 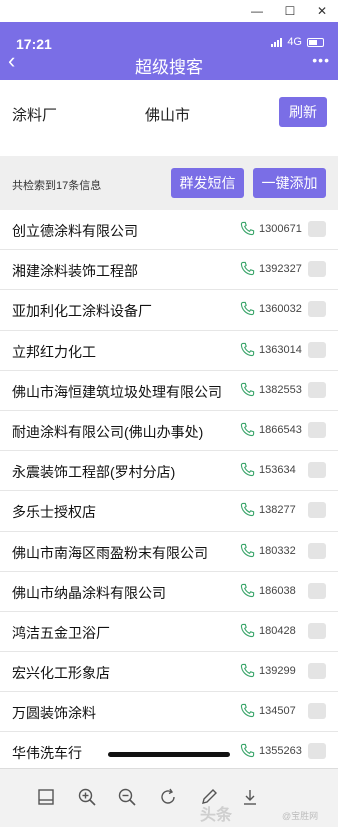 I want to click on maximize-icon: ☐, so click(x=290, y=11).